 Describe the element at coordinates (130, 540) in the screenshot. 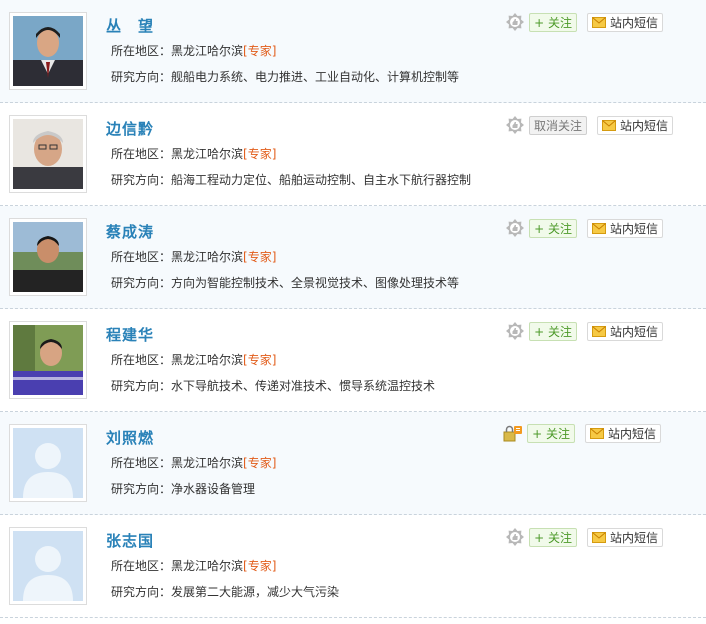

I see `expert-name-link: 张志国` at that location.